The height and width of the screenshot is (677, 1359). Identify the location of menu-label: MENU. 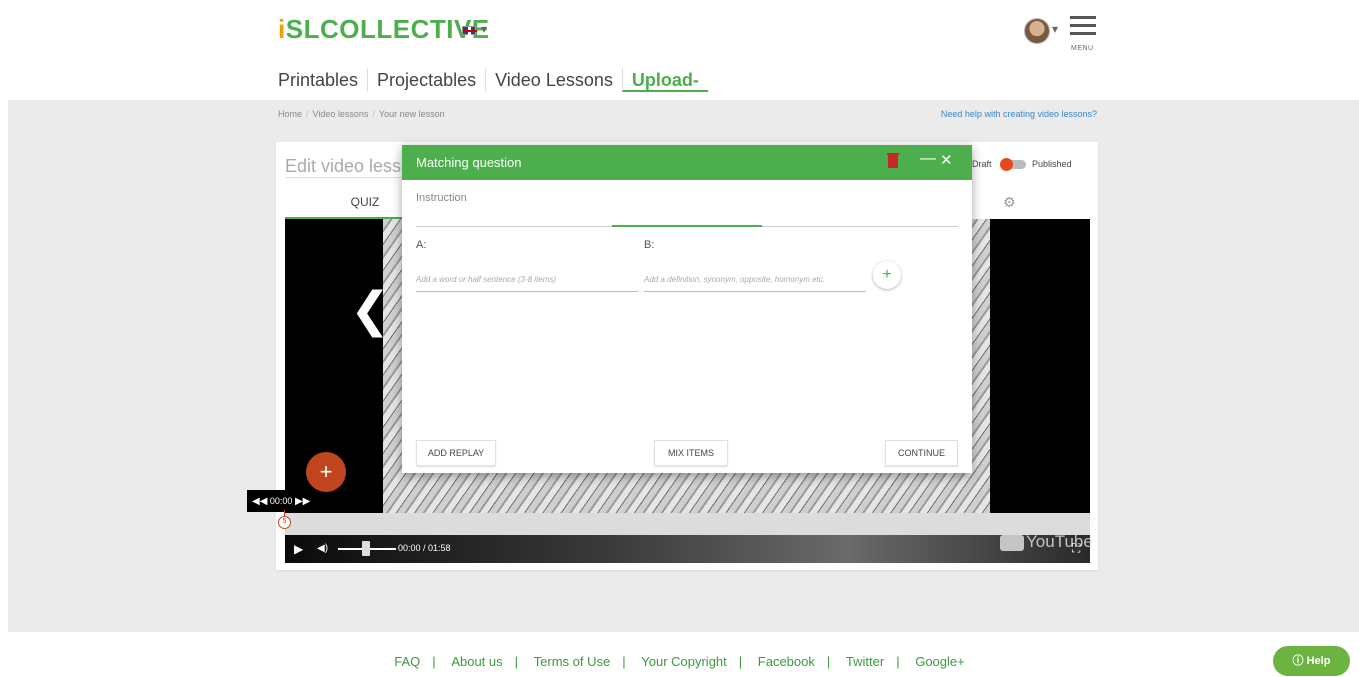
(1082, 48).